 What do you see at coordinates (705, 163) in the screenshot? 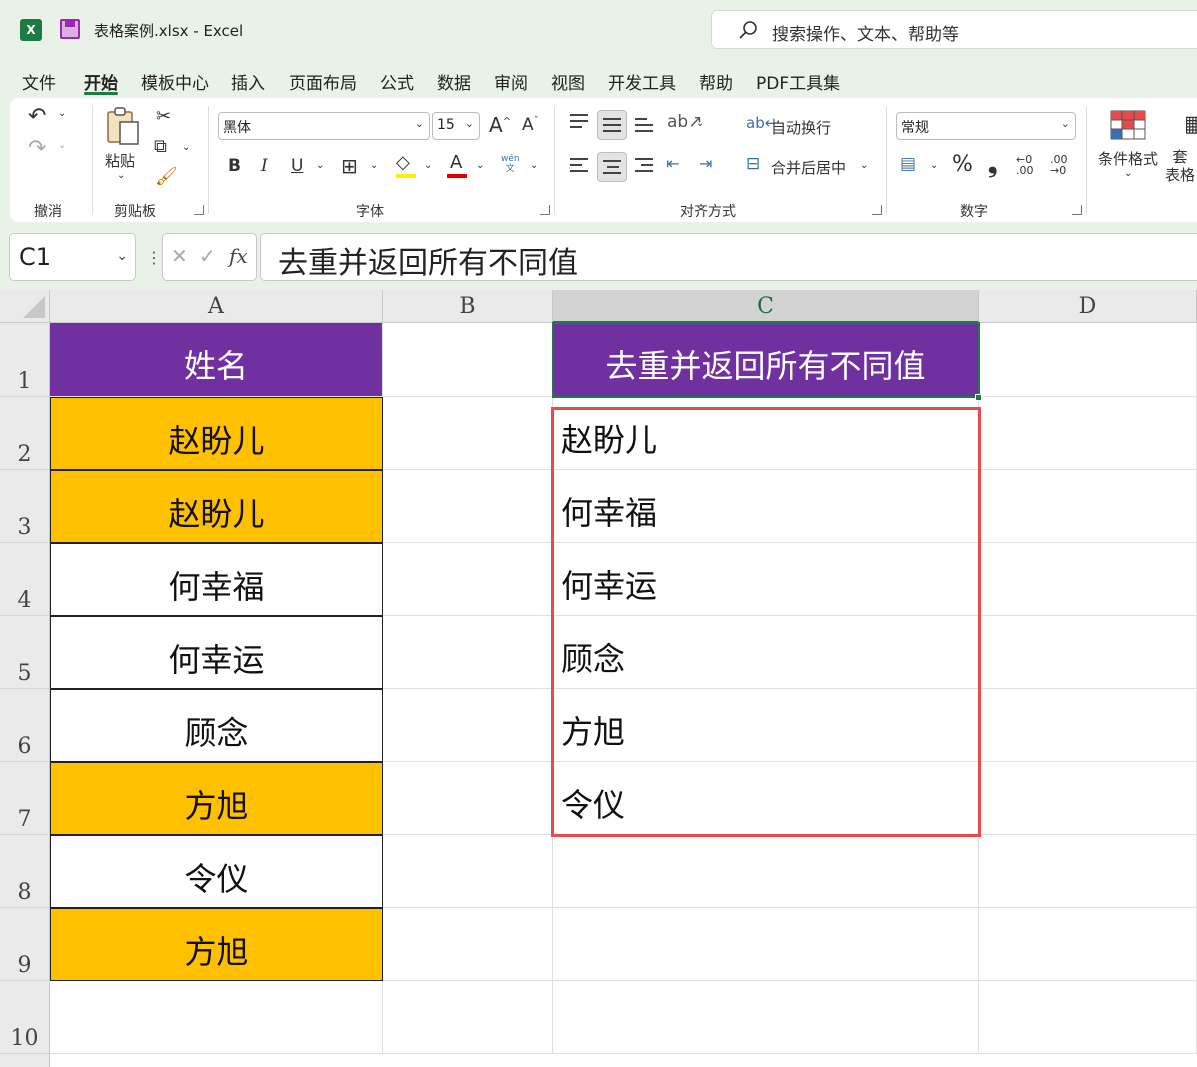
I see `increase-indent-icon: ⇥` at bounding box center [705, 163].